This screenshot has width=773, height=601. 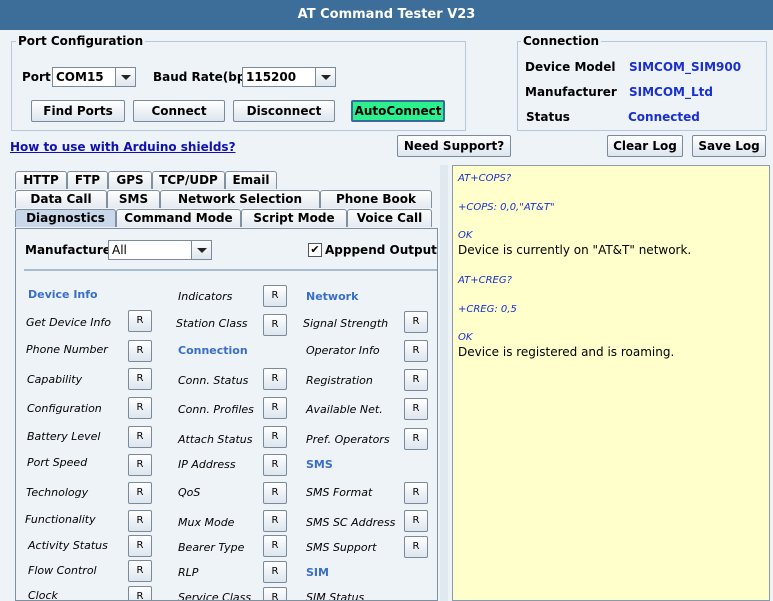 I want to click on panel-scrollbar, so click(x=444, y=383).